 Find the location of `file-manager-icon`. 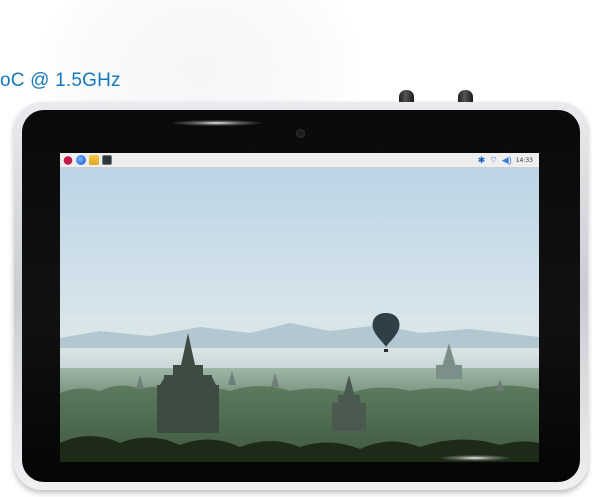

file-manager-icon is located at coordinates (94, 160).